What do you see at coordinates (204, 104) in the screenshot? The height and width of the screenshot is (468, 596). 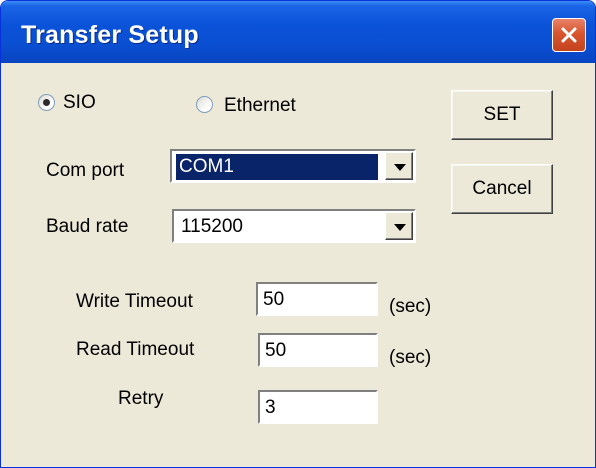 I see `radio-ethernet` at bounding box center [204, 104].